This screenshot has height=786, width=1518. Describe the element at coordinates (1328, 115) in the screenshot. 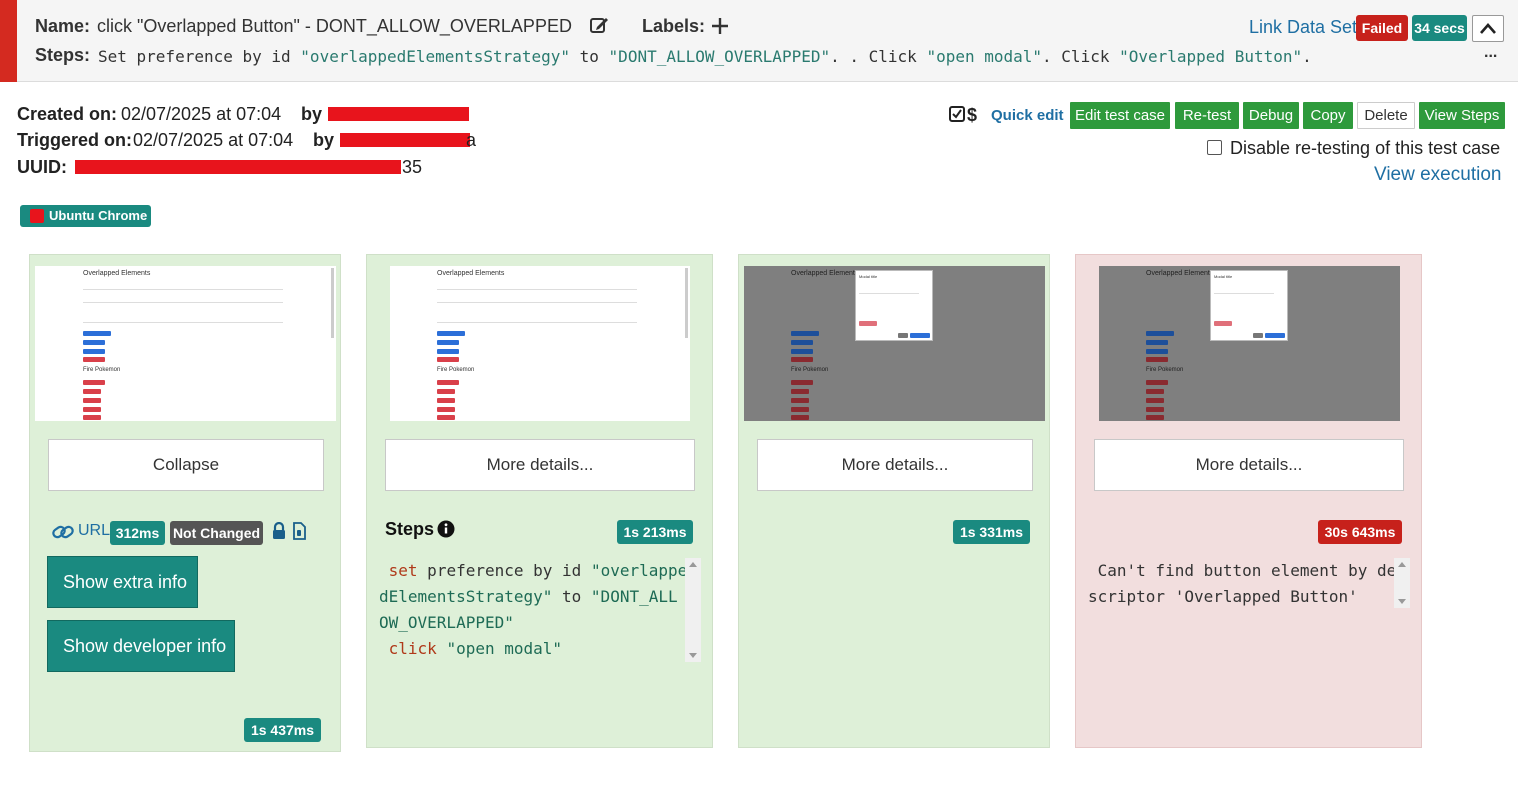

I see `copy-button: Copy` at that location.